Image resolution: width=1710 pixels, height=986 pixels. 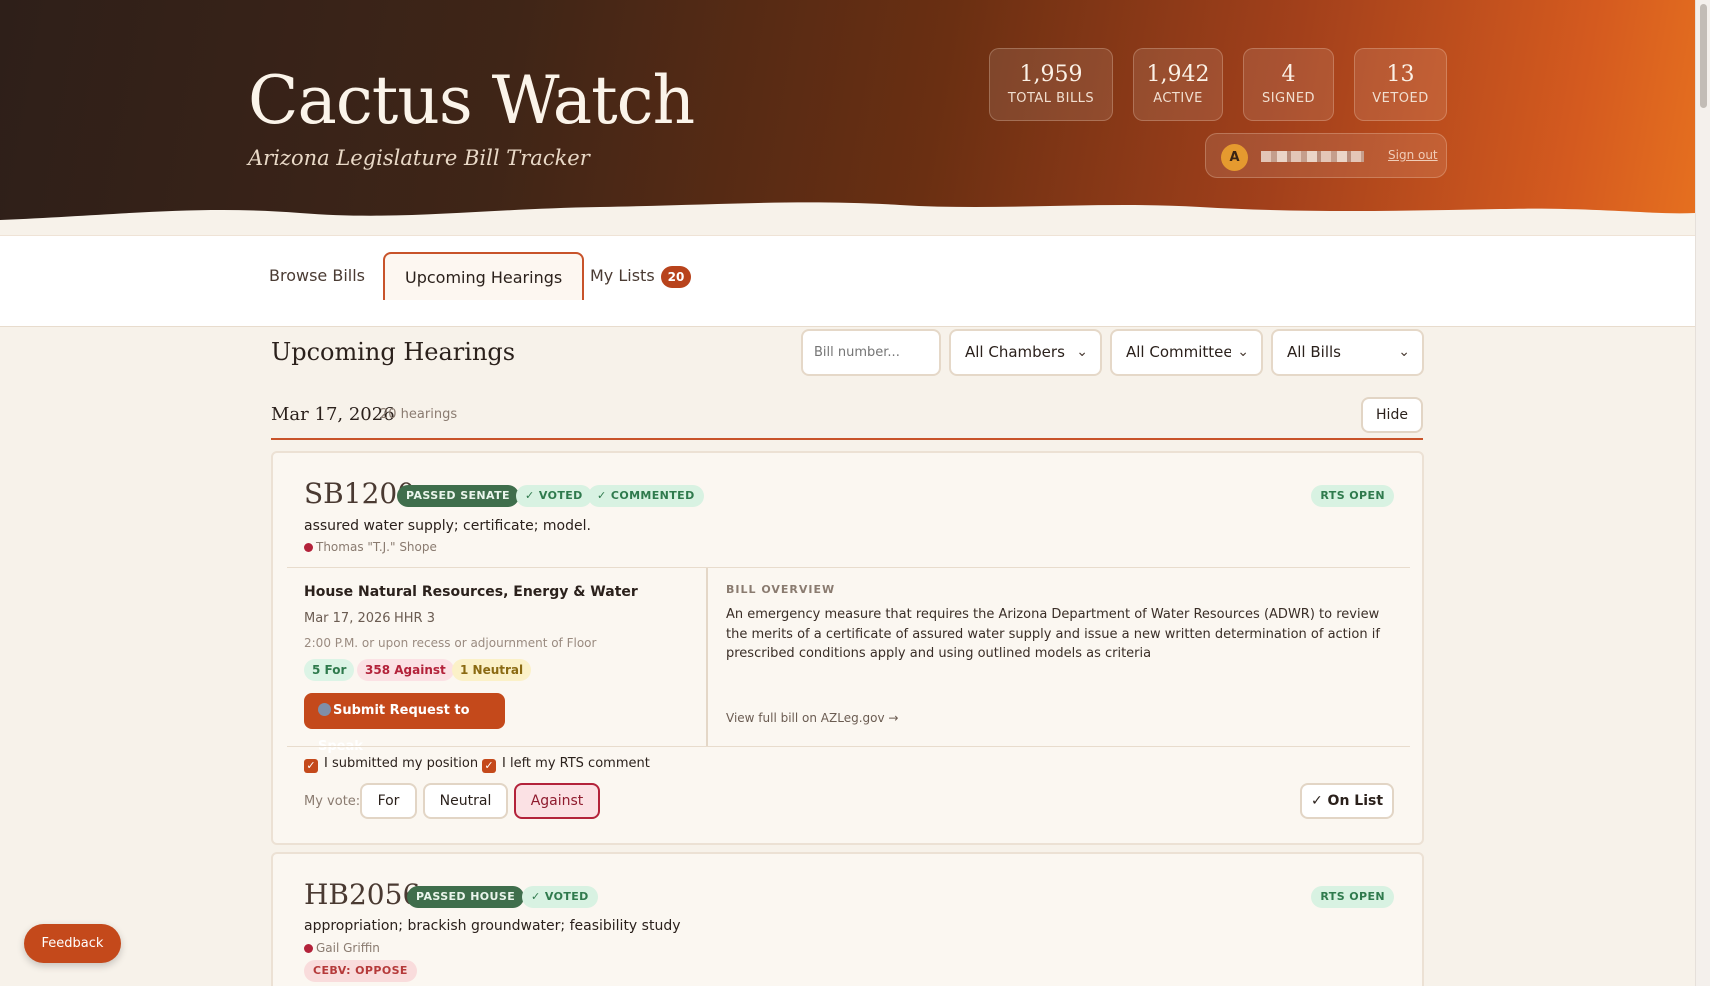 I want to click on cebv-position-badge: CEBV: OPPOSE, so click(x=360, y=971).